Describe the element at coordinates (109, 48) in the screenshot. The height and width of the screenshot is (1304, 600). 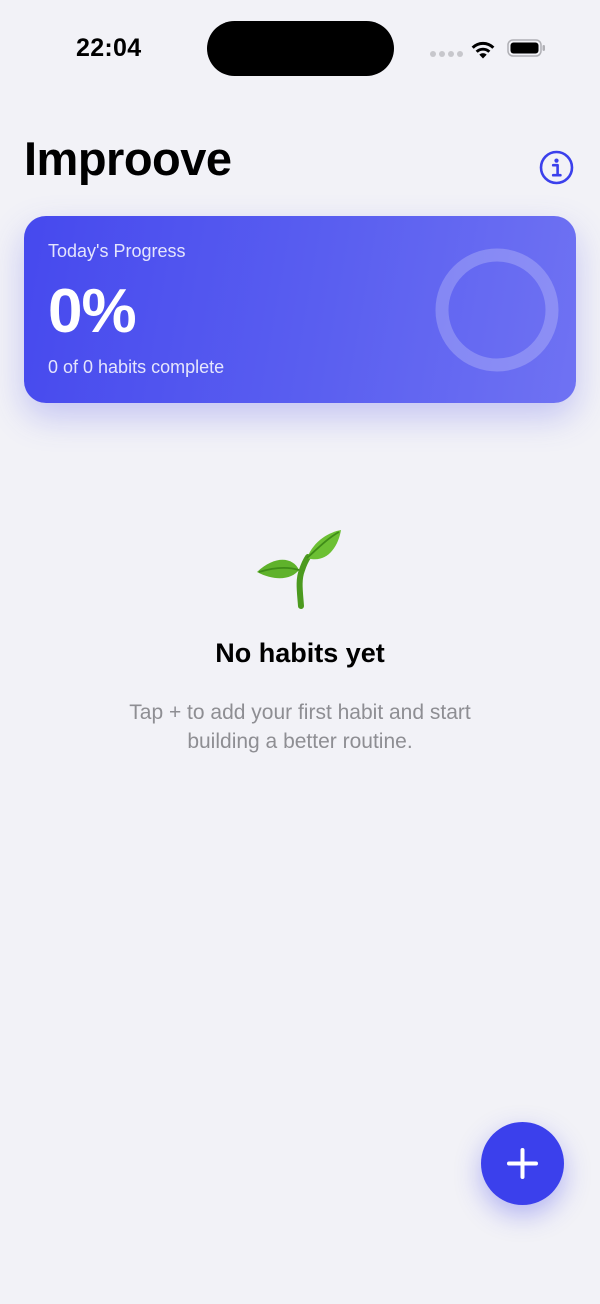
I see `status-time: 22:04` at that location.